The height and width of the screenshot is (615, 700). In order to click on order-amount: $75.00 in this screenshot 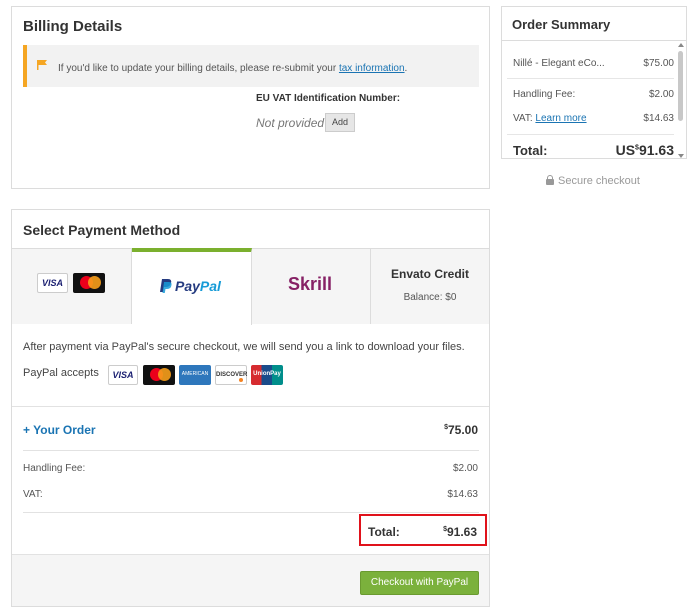, I will do `click(461, 430)`.